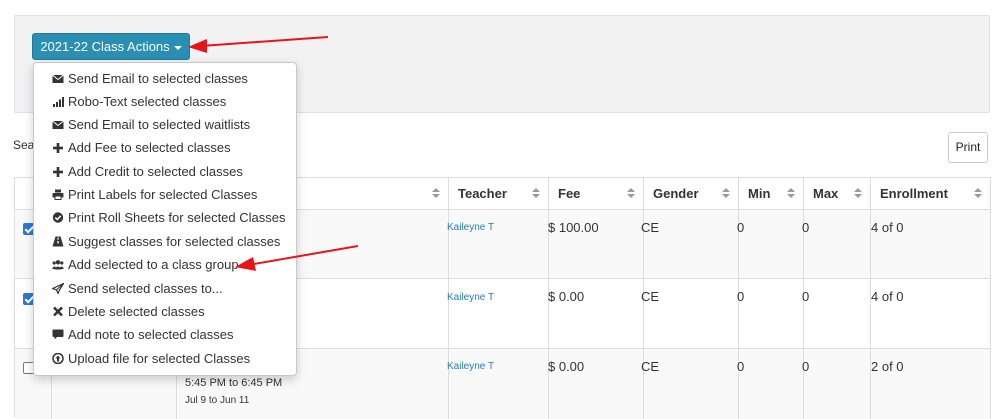 The image size is (1003, 419). I want to click on class-dates: Jul 9 to Jun 11, so click(217, 400).